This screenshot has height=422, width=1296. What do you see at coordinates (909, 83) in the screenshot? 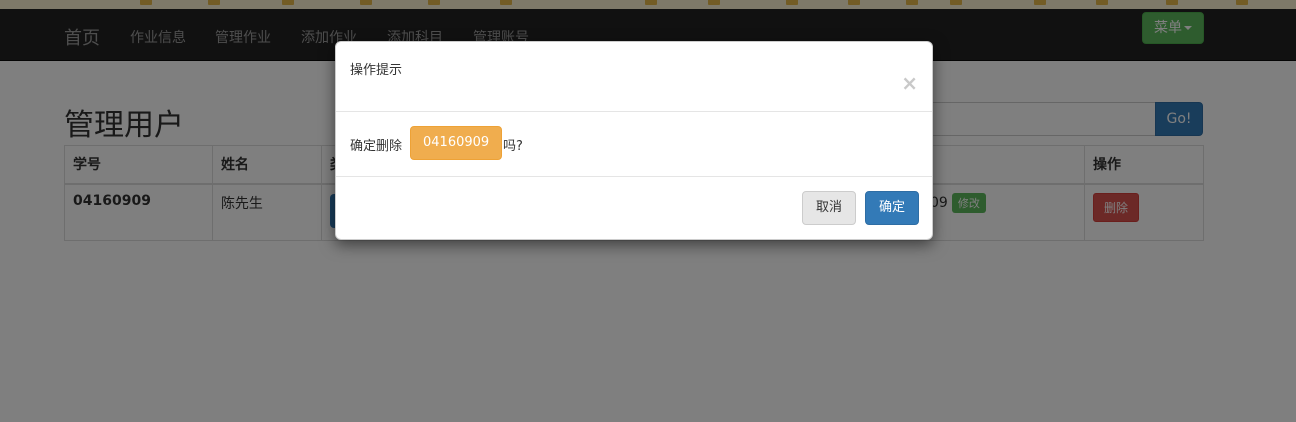
I see `close-icon: ×` at bounding box center [909, 83].